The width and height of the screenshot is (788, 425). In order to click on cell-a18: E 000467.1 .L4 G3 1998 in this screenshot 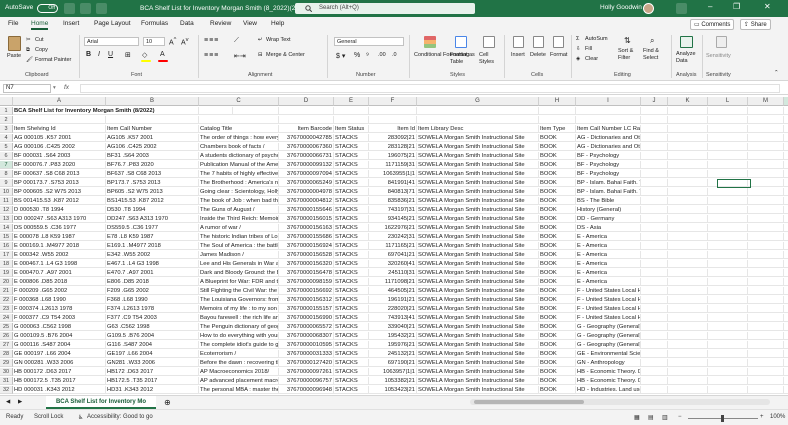, I will do `click(59, 264)`.